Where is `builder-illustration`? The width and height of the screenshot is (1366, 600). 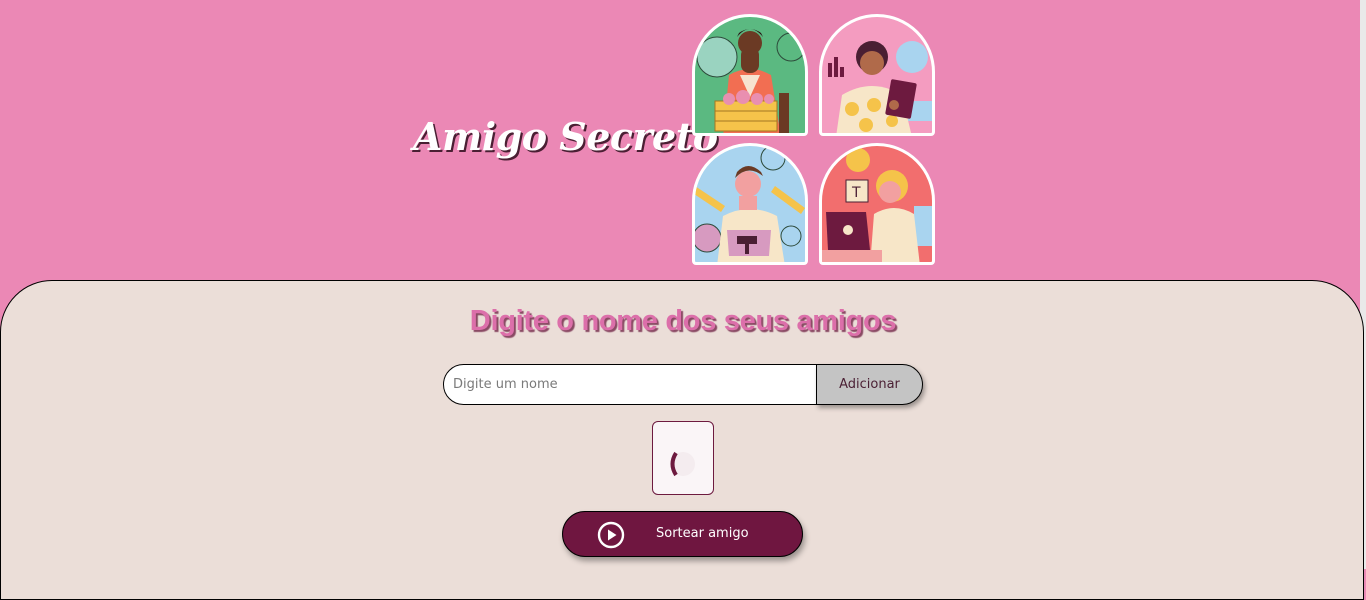
builder-illustration is located at coordinates (750, 204).